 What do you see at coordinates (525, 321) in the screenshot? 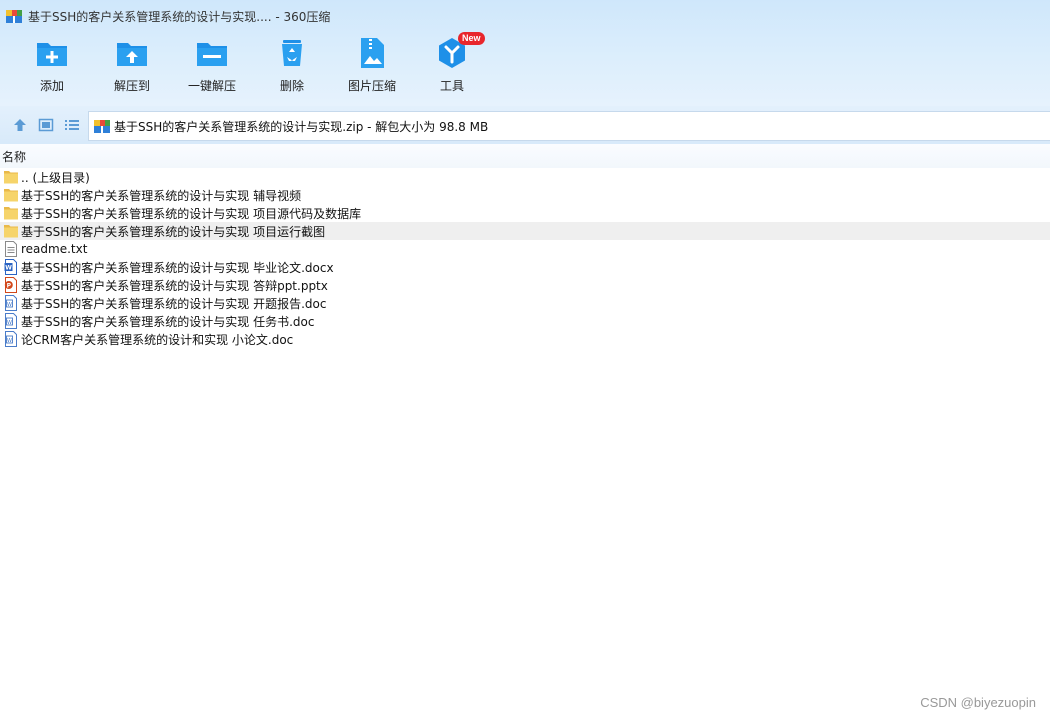
I see `list-item: W 基于SSH的客户关系管理系统的设计与实现 任务书.doc` at bounding box center [525, 321].